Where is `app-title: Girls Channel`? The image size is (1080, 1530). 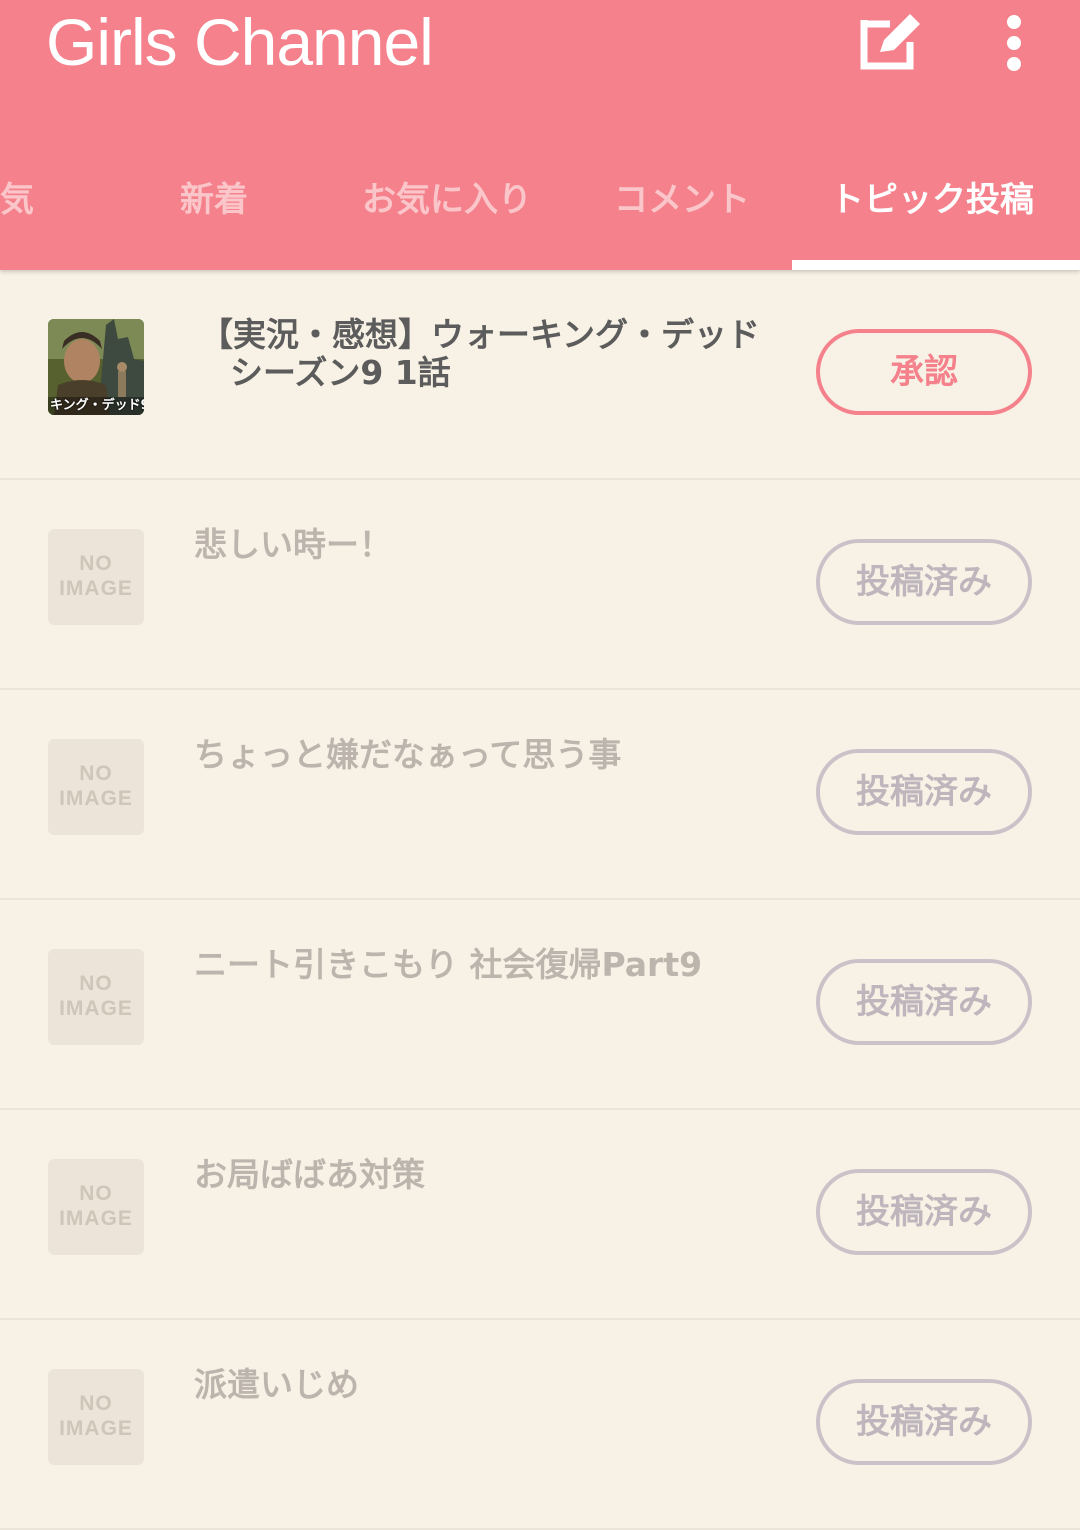
app-title: Girls Channel is located at coordinates (240, 42).